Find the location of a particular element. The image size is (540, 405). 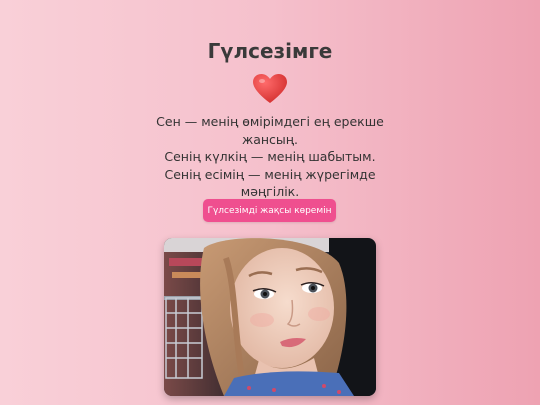

love-button: Гүлсезімді жақсы көремін is located at coordinates (269, 210).